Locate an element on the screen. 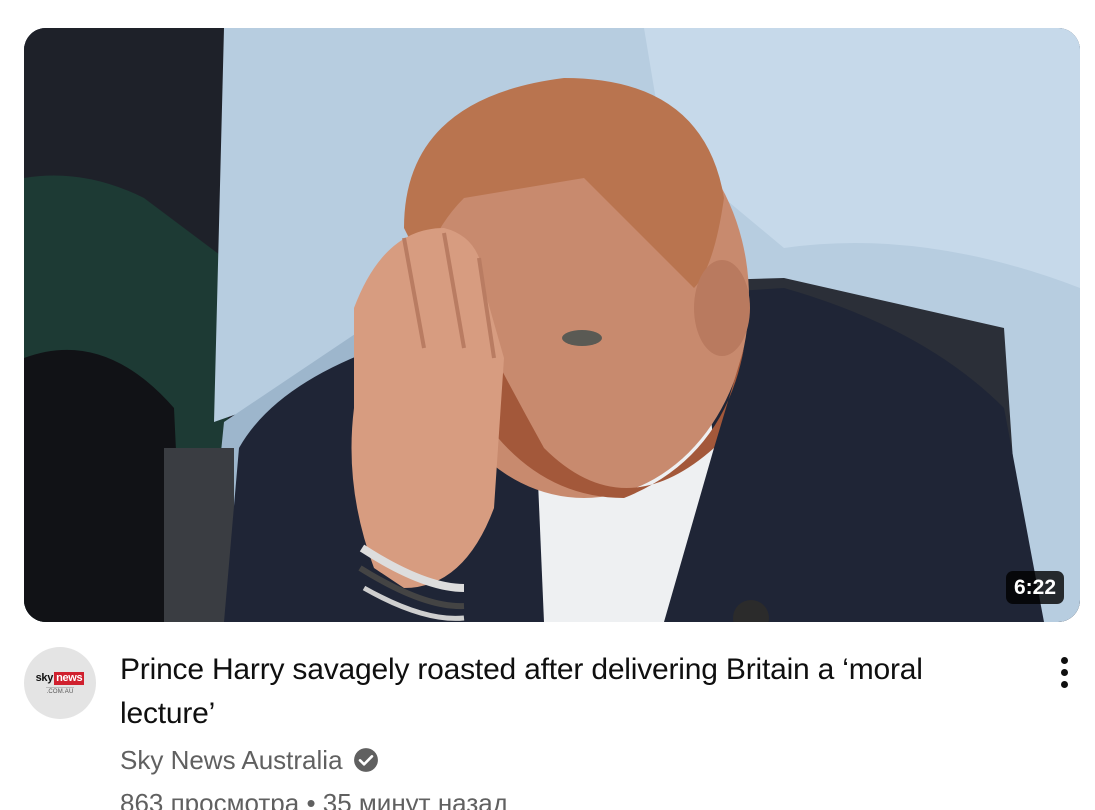 The image size is (1095, 810). upload-age: 35 минут назад is located at coordinates (415, 799).